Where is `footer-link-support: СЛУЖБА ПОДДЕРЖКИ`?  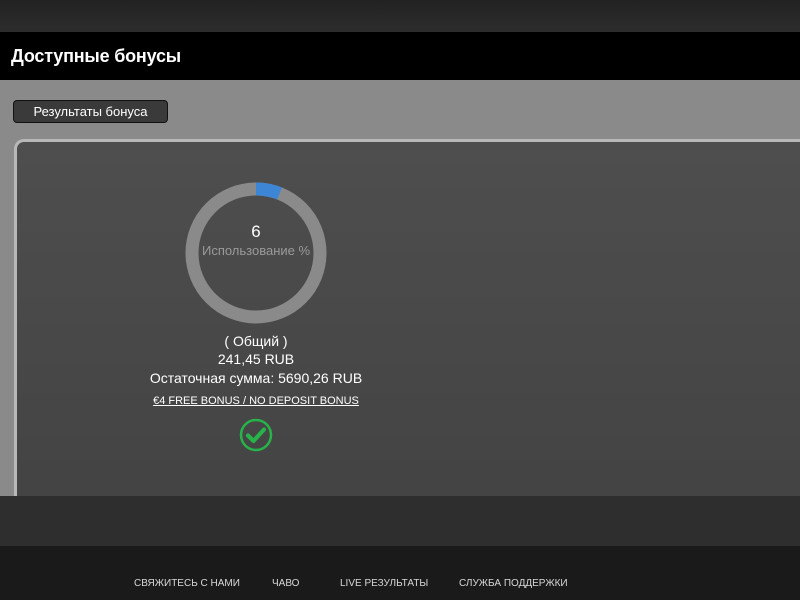 footer-link-support: СЛУЖБА ПОДДЕРЖКИ is located at coordinates (513, 583).